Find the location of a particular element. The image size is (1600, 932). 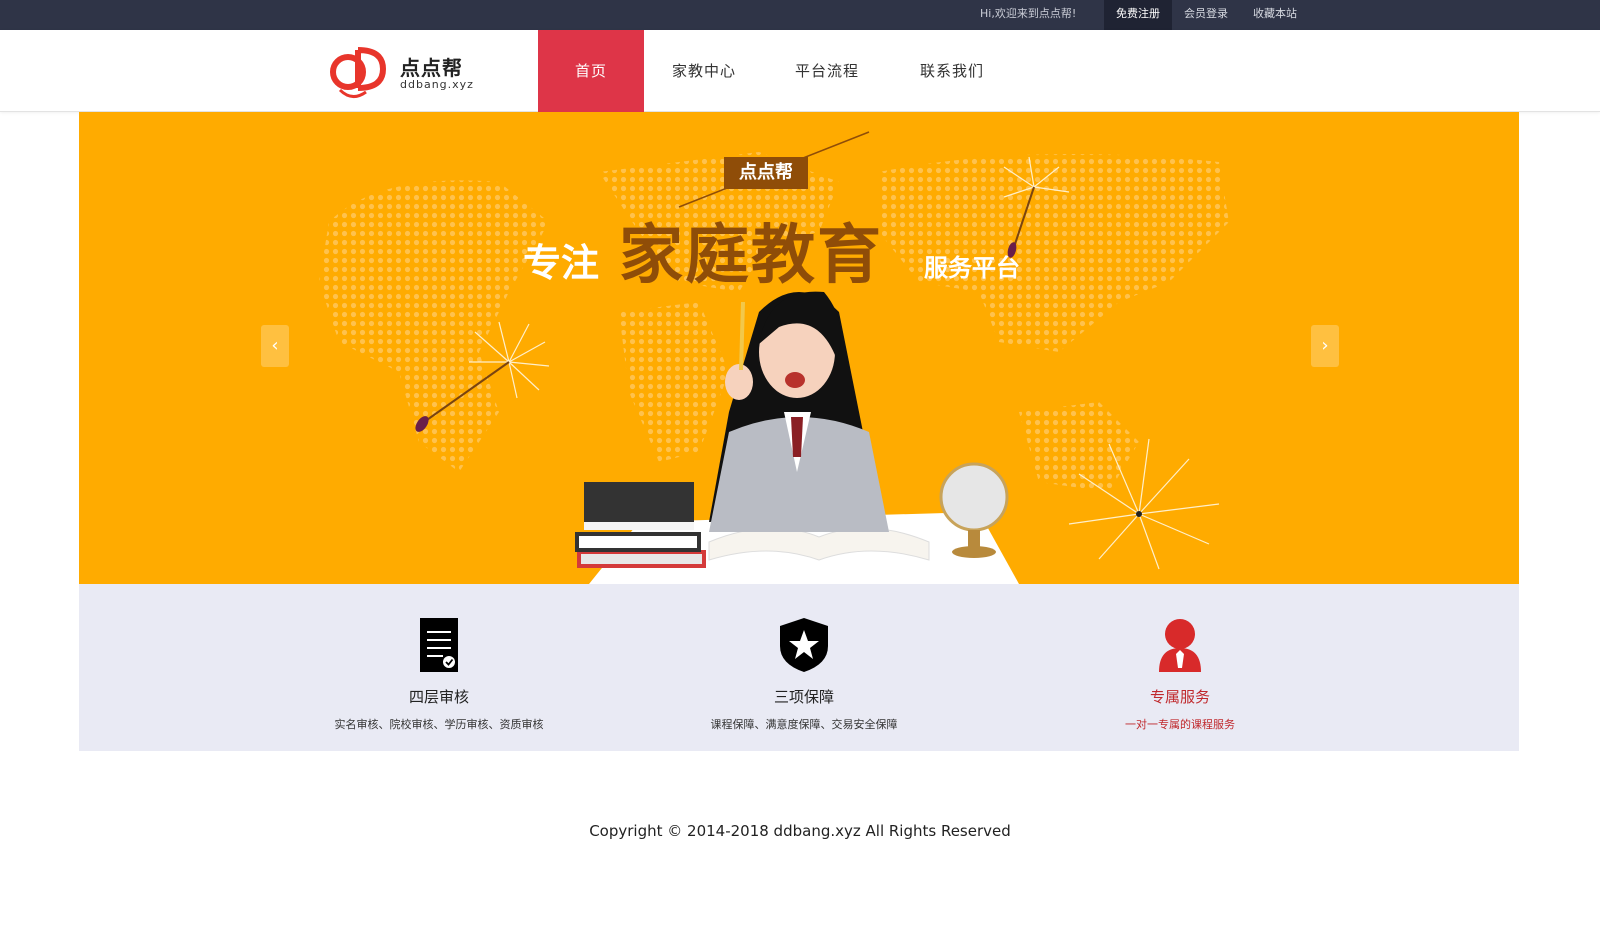

person-tie-icon is located at coordinates (1180, 645).